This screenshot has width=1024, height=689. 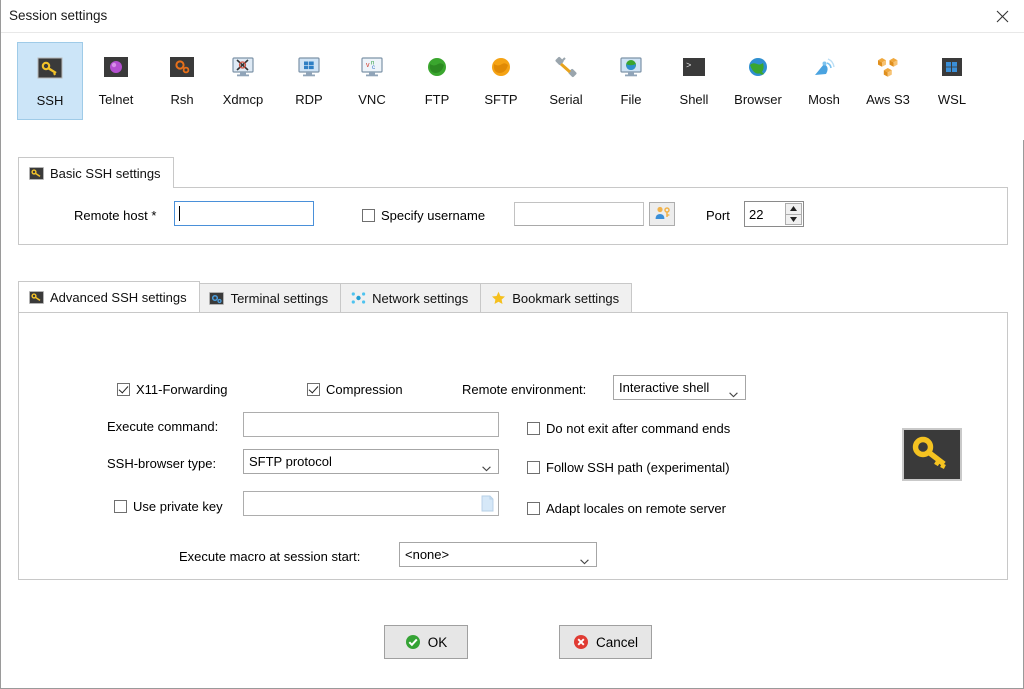 I want to click on protocol-mosh: Mosh, so click(x=824, y=81).